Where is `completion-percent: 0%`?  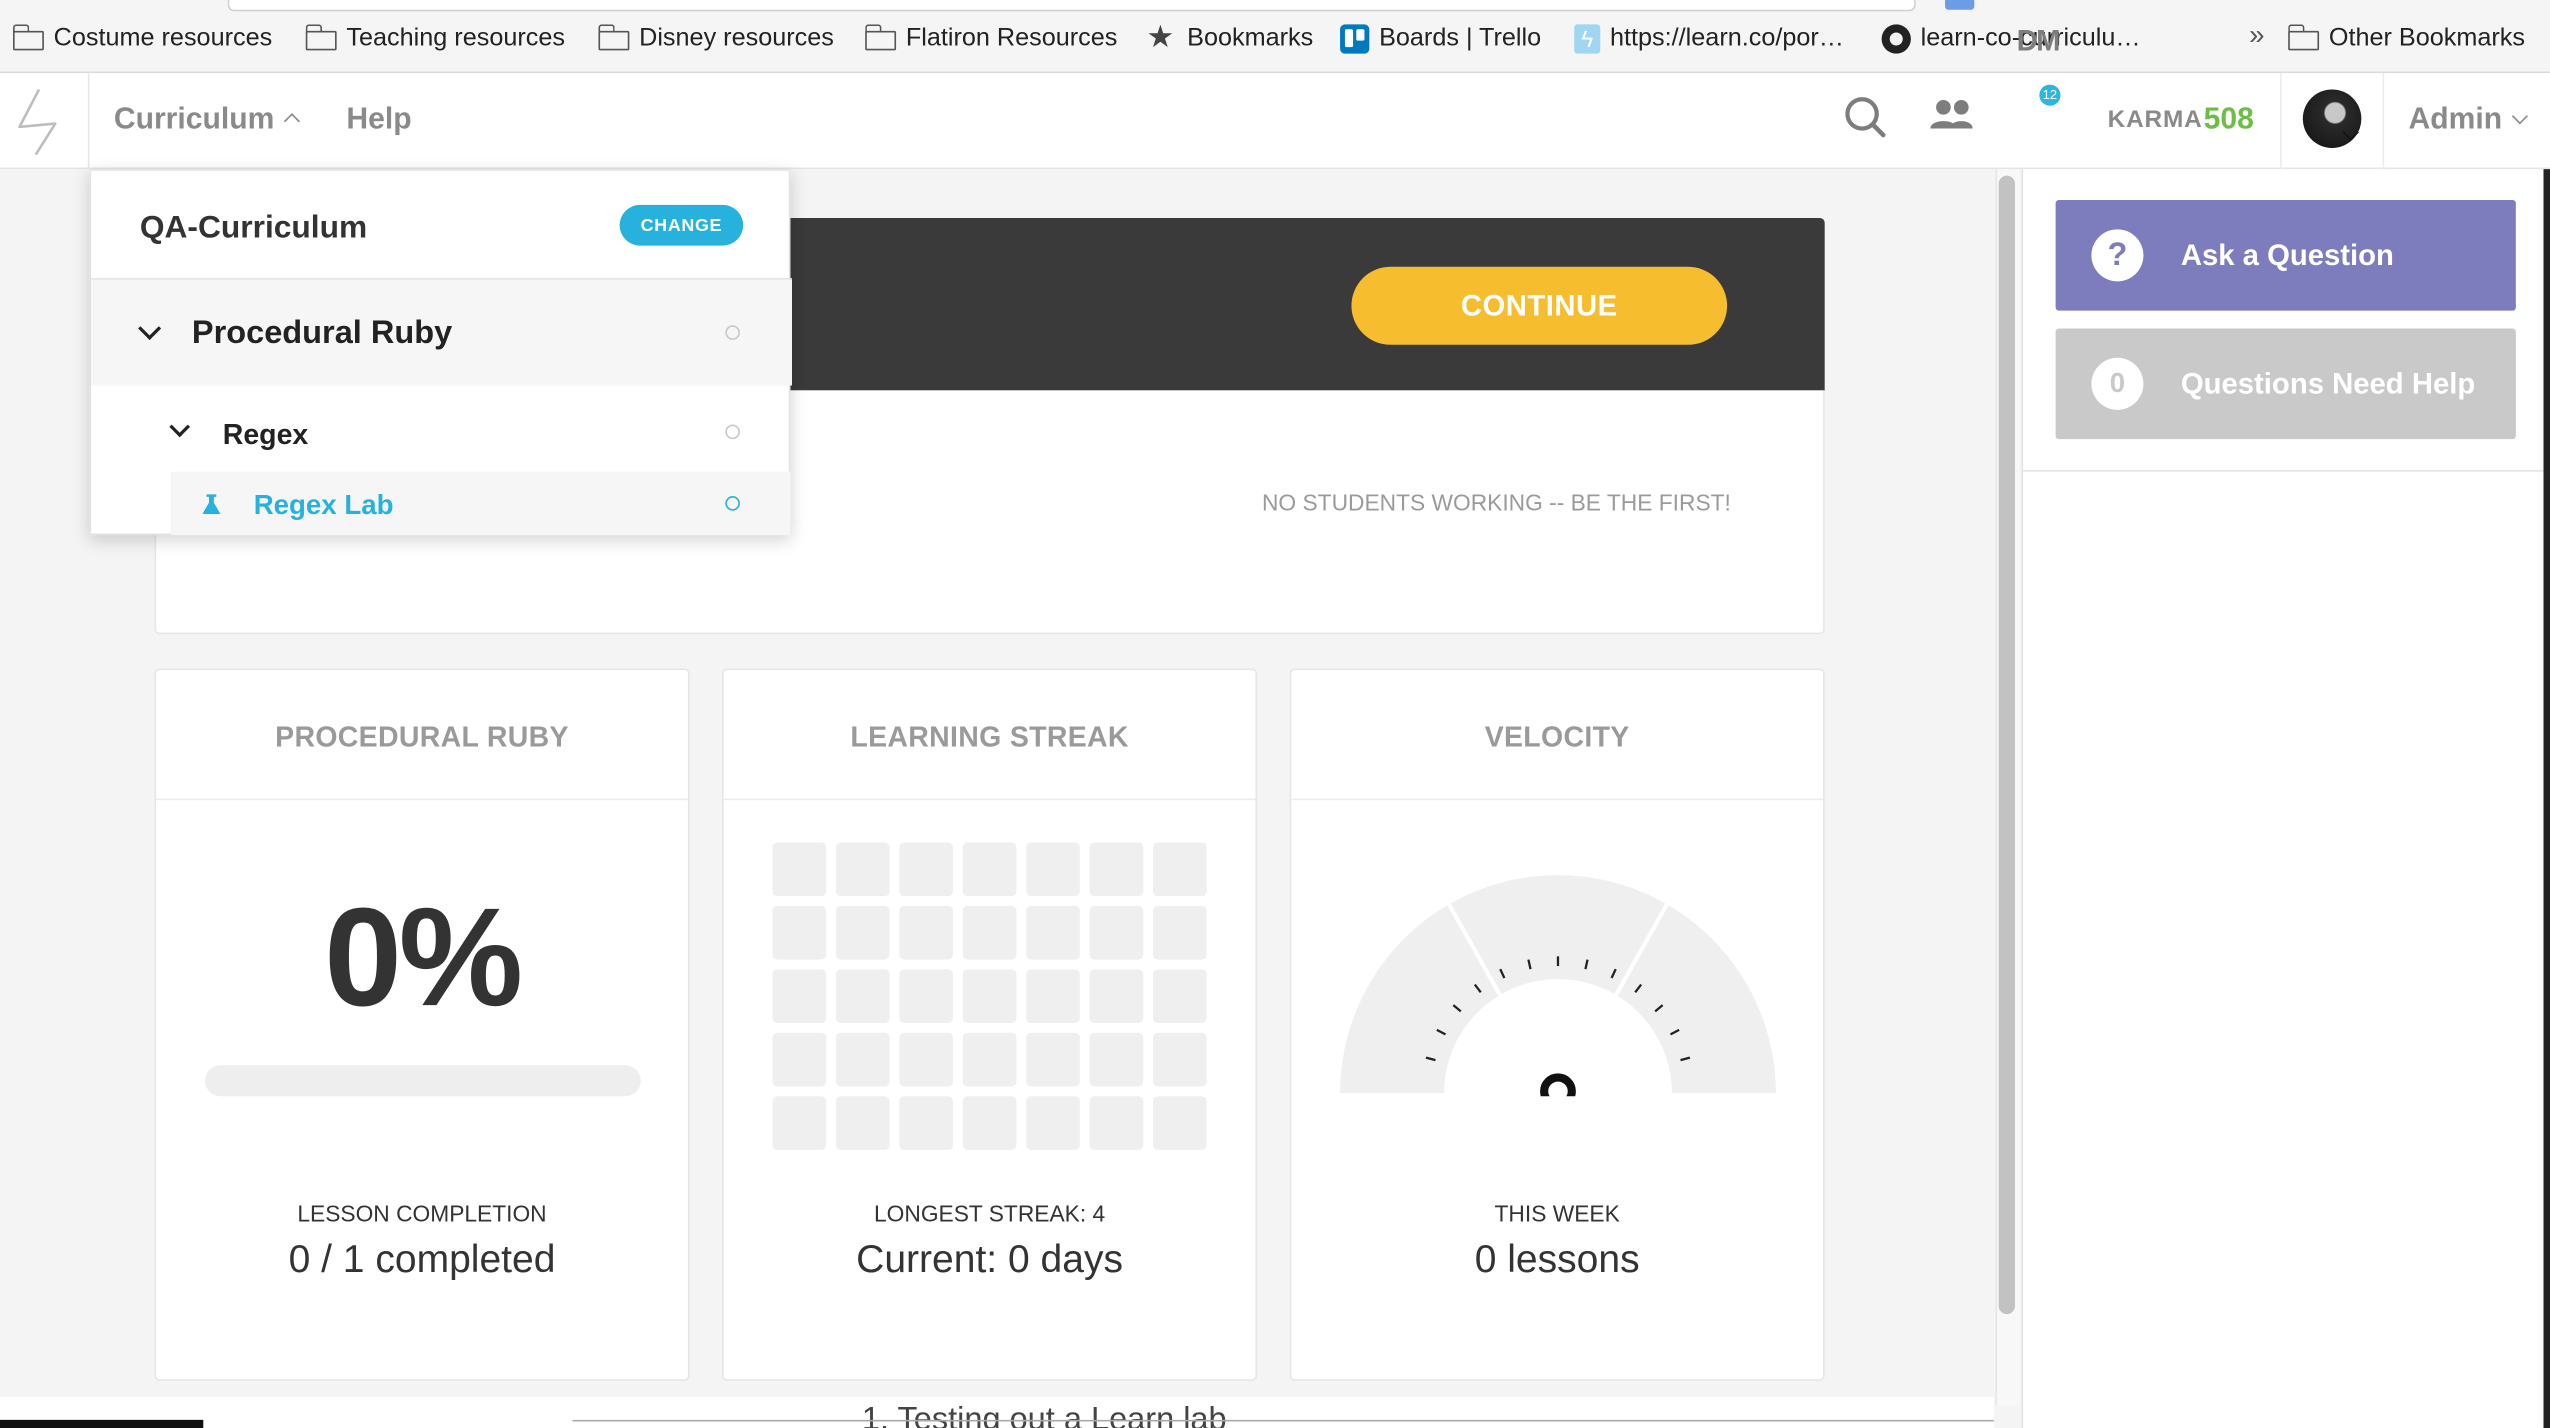
completion-percent: 0% is located at coordinates (423, 958).